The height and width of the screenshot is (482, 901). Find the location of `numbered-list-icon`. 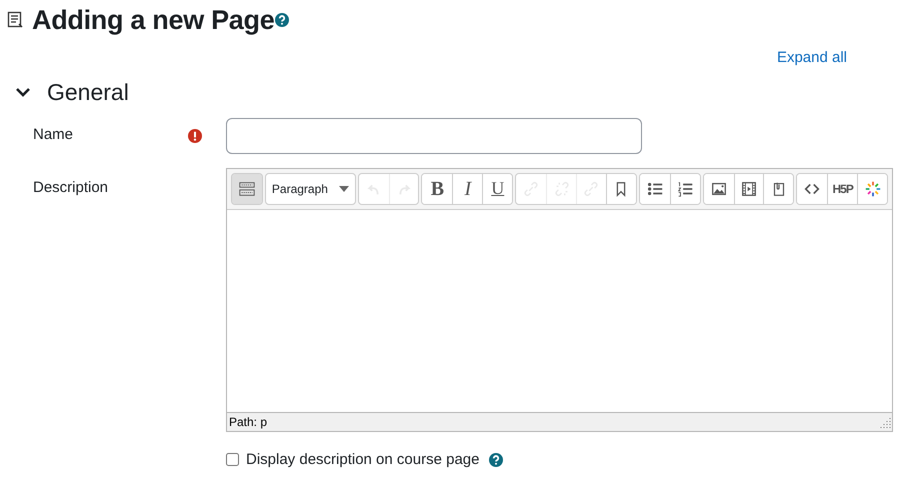

numbered-list-icon is located at coordinates (685, 189).